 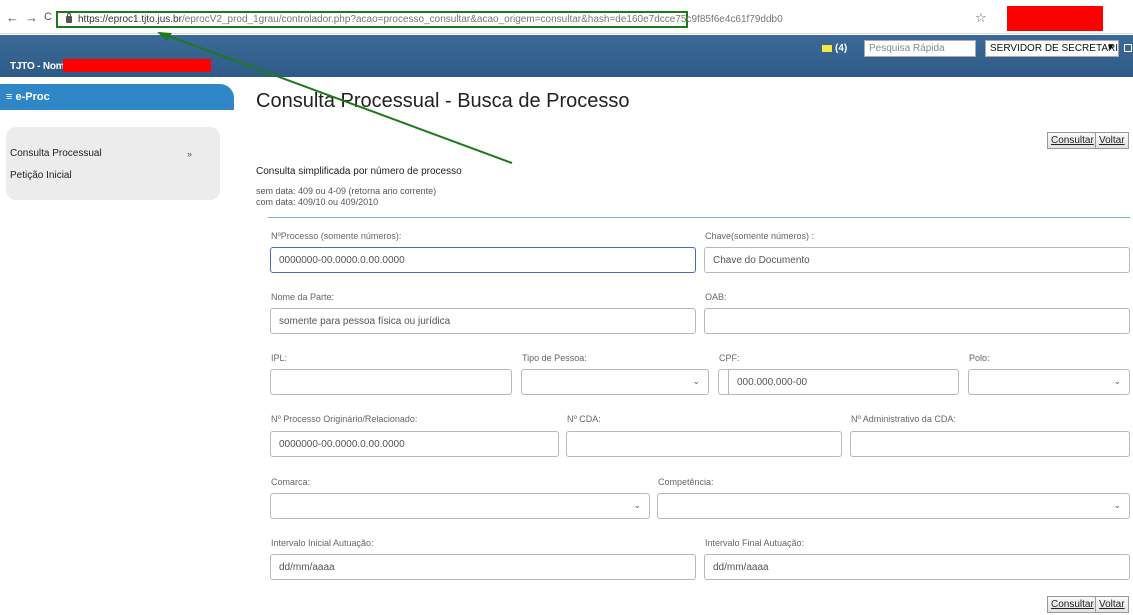 What do you see at coordinates (841, 48) in the screenshot?
I see `mail-count: (4)` at bounding box center [841, 48].